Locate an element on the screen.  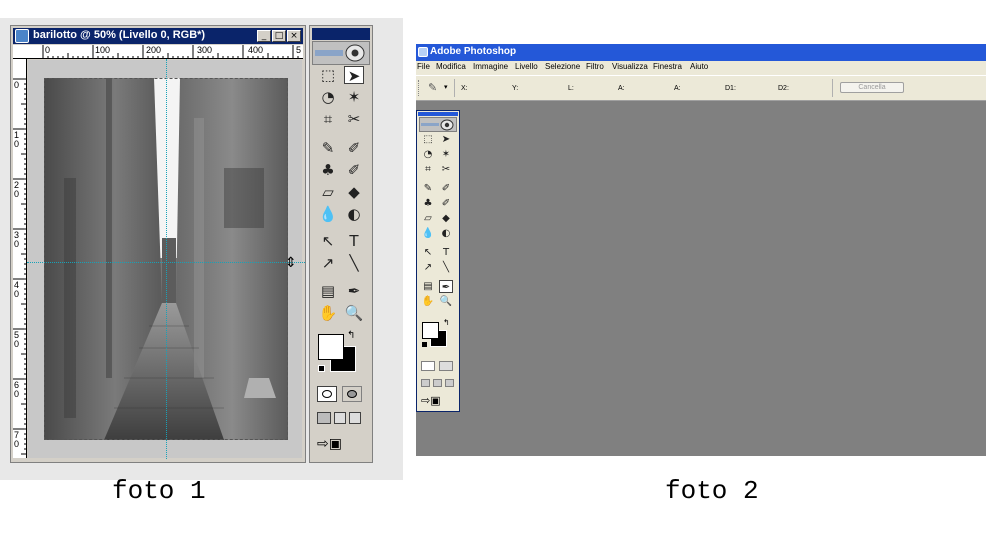
app-titlebar: Adobe Photoshop is located at coordinates (701, 52).